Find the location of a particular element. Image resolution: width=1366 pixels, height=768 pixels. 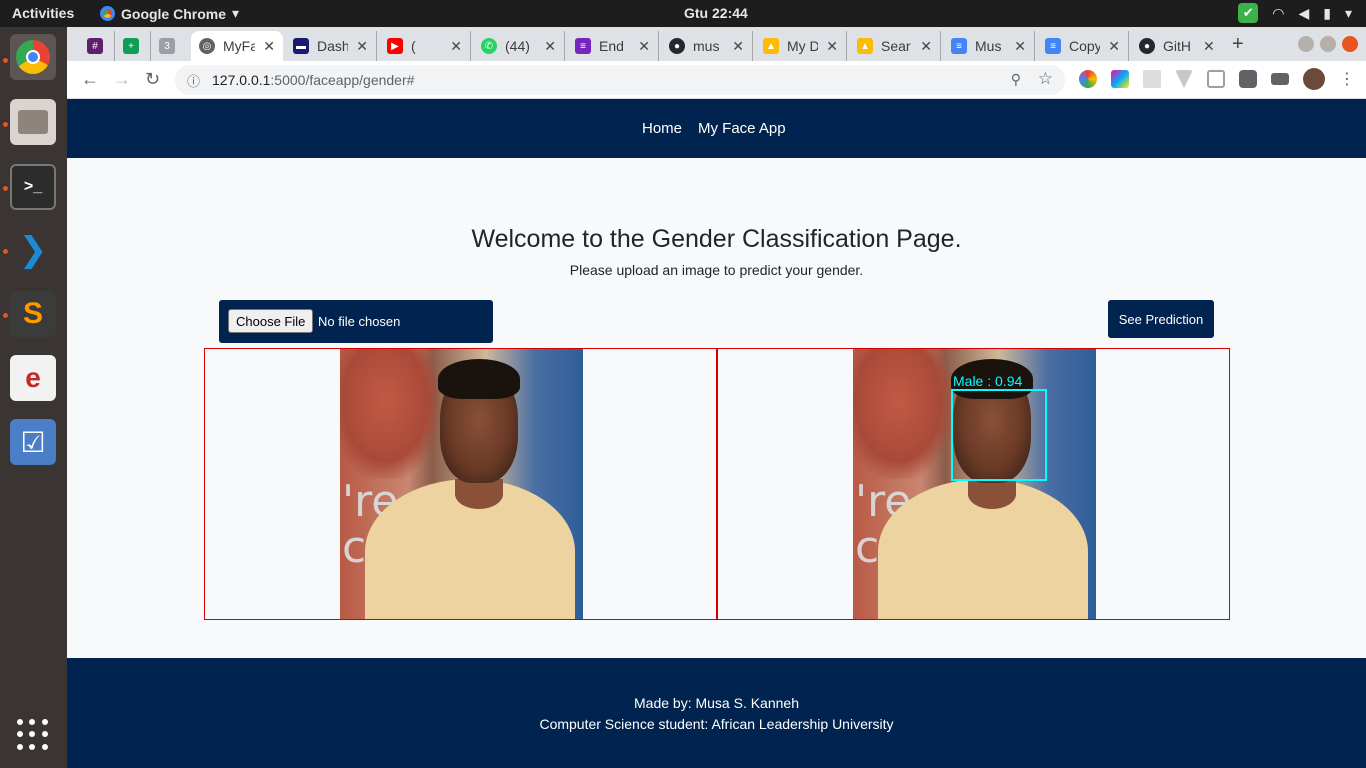

app-menu: Google Chrome ▾ is located at coordinates (169, 13).